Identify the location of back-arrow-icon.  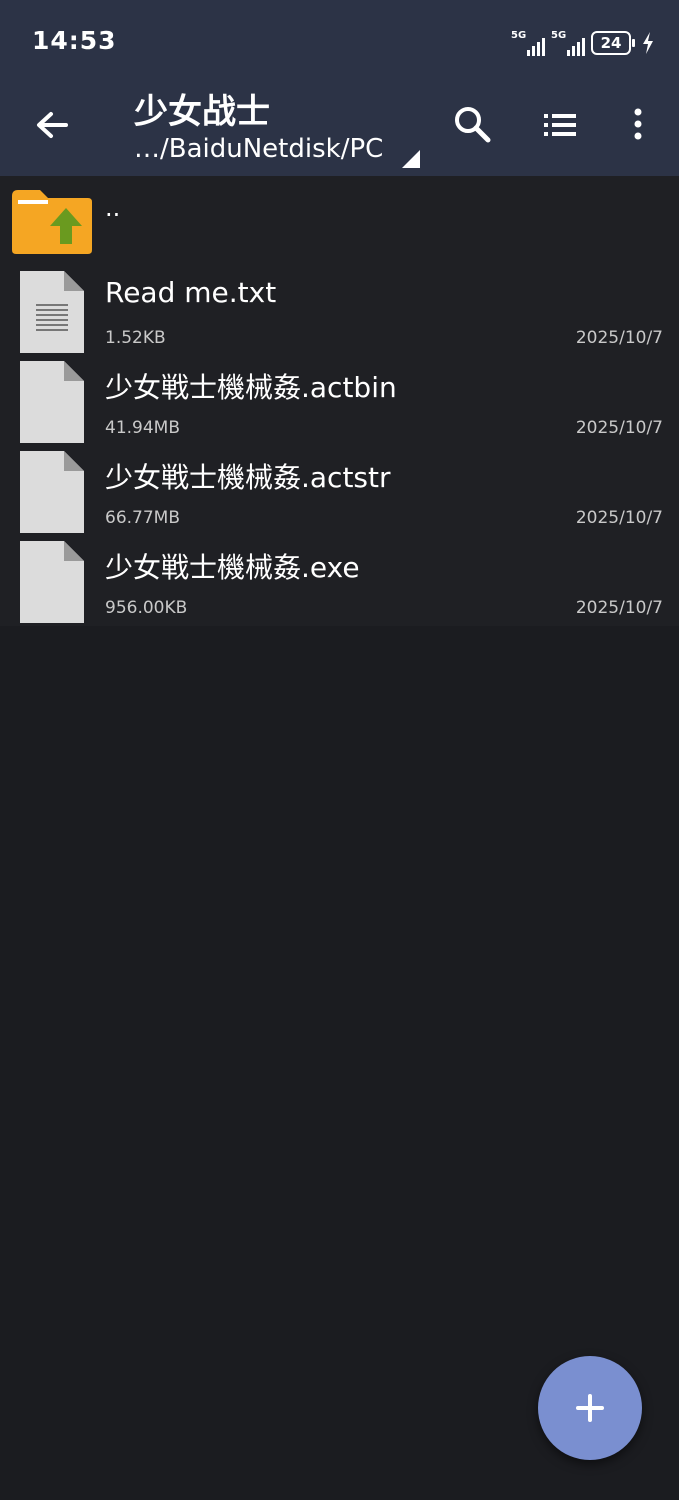
(52, 126).